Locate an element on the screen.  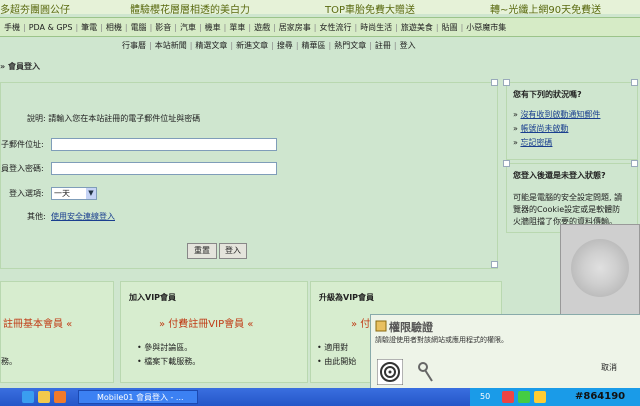
category-item: 貼圖 is located at coordinates (450, 27).